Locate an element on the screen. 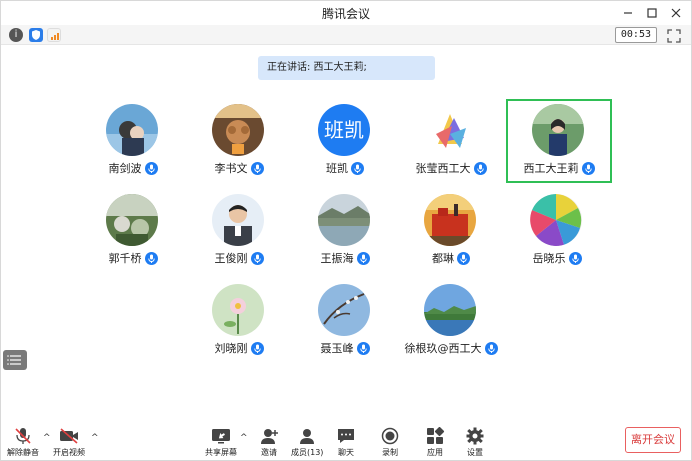 This screenshot has width=692, height=461. share-screen-button: 共享屏幕 is located at coordinates (221, 444).